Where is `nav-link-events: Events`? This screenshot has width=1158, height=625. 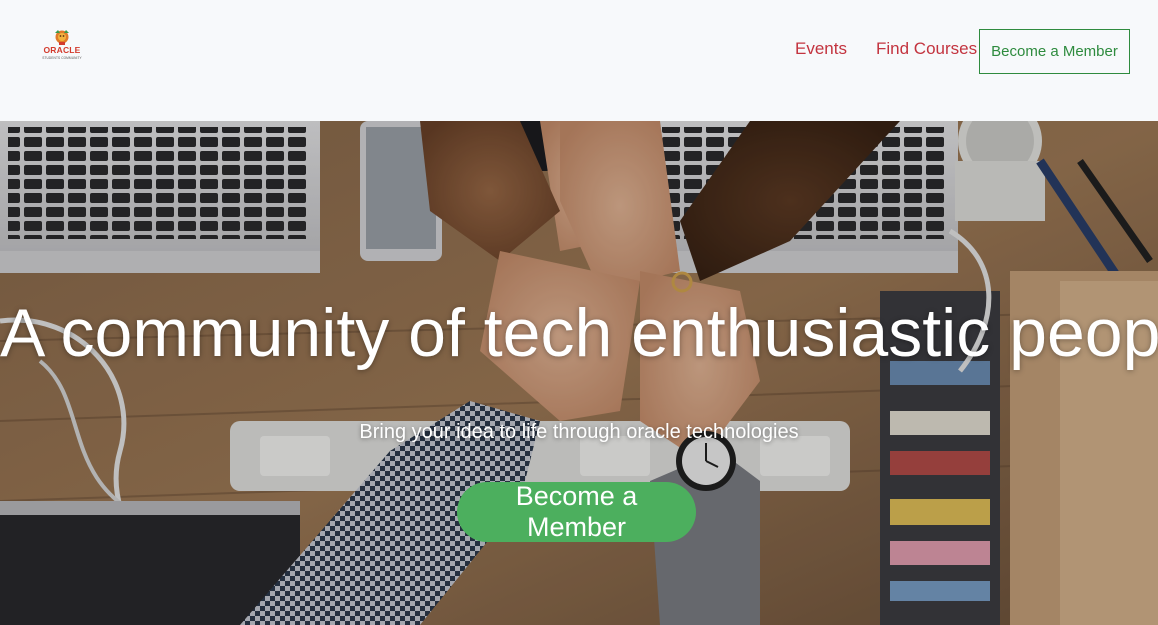 nav-link-events: Events is located at coordinates (821, 49).